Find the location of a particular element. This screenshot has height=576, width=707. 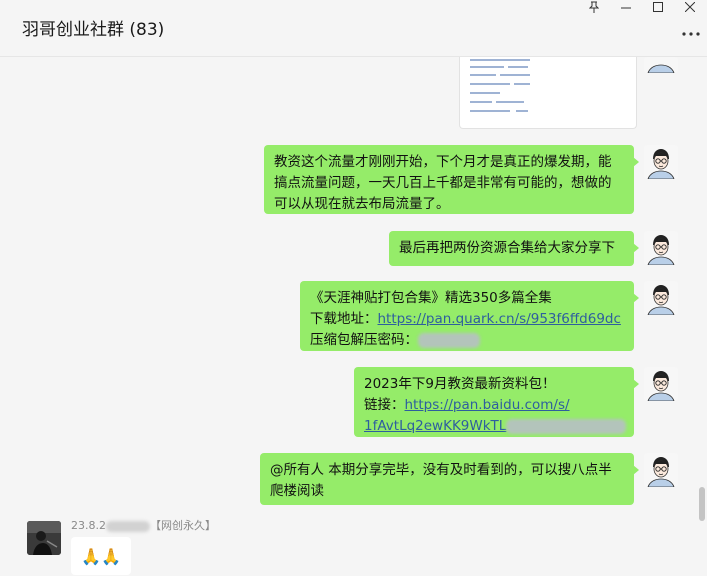

received-message-bubble: 🙏🙏 is located at coordinates (101, 556).